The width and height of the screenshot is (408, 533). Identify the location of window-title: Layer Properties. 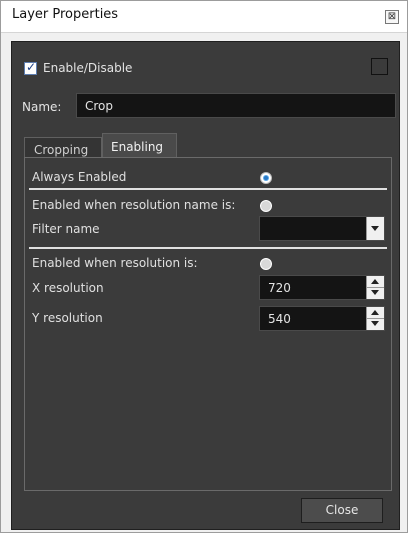
(65, 14).